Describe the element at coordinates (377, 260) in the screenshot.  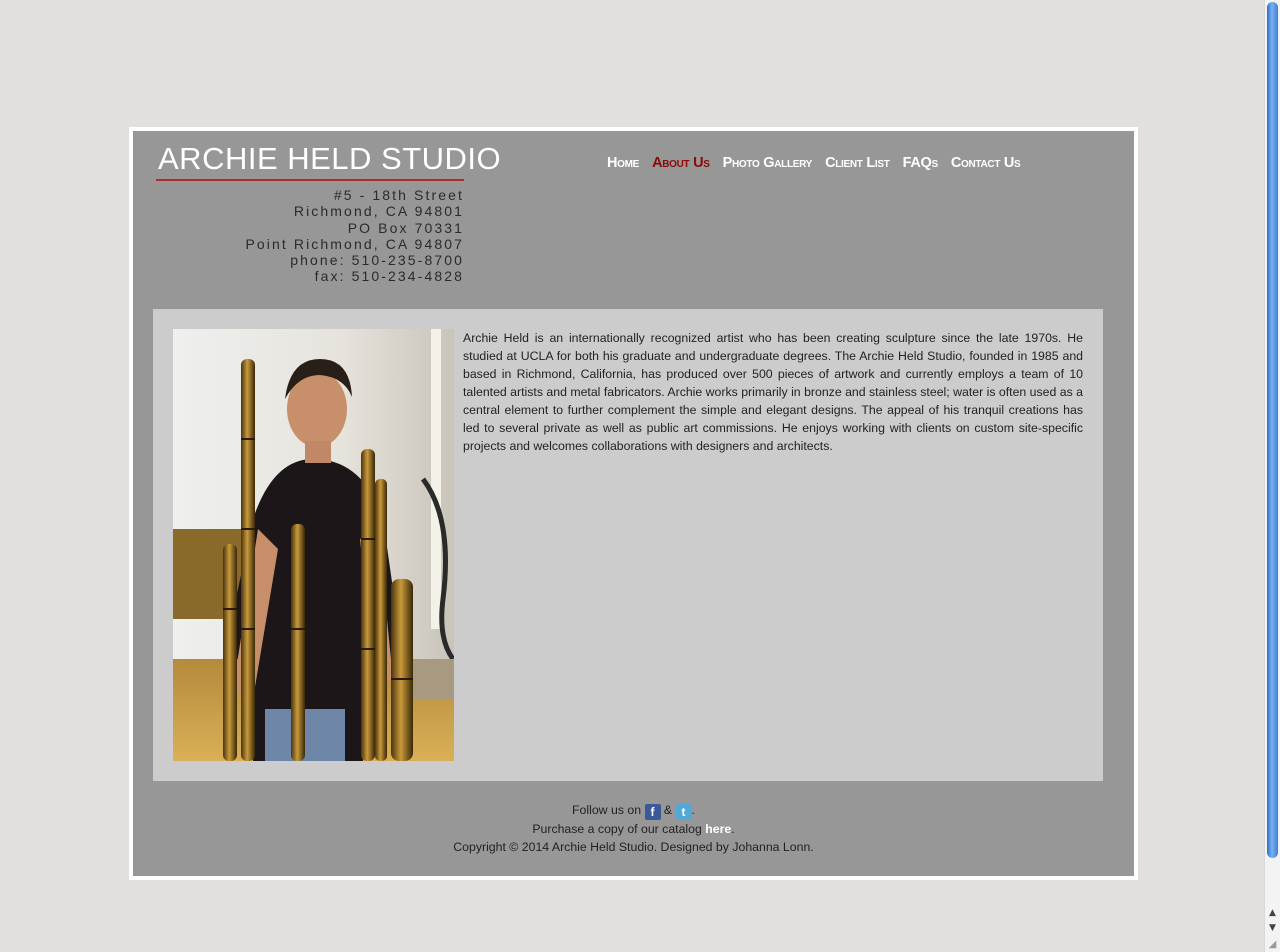
I see `address-phone: phone: 510-235-8700` at that location.